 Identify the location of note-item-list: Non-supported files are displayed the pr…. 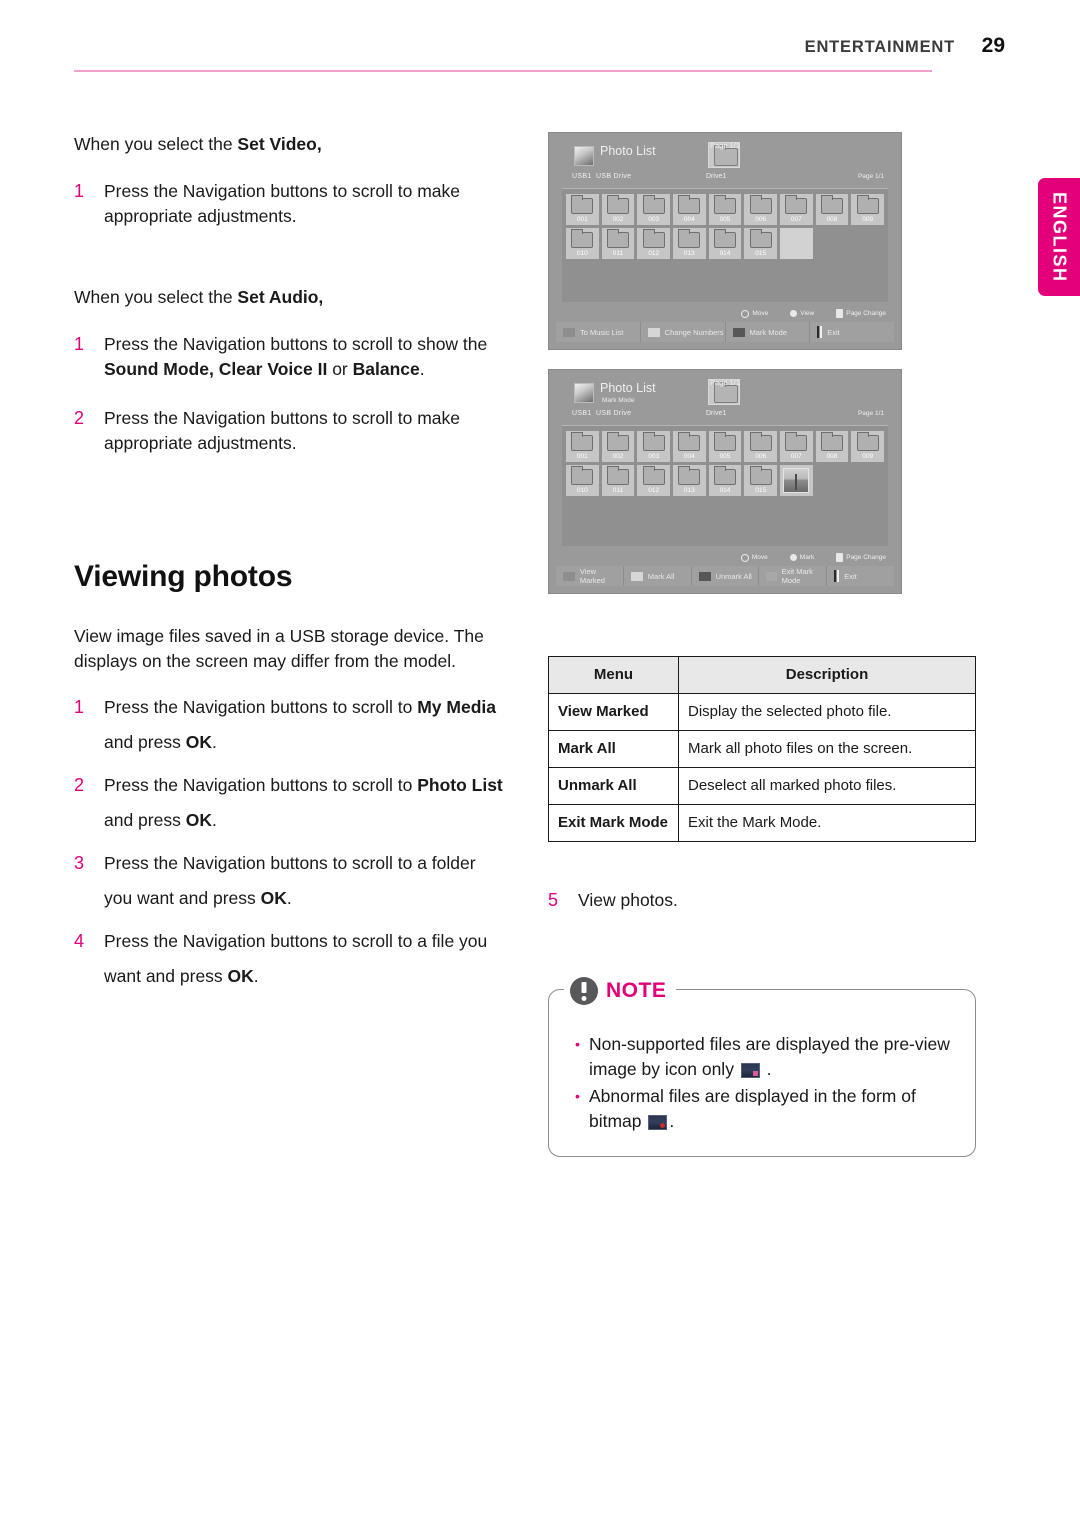
(765, 1083).